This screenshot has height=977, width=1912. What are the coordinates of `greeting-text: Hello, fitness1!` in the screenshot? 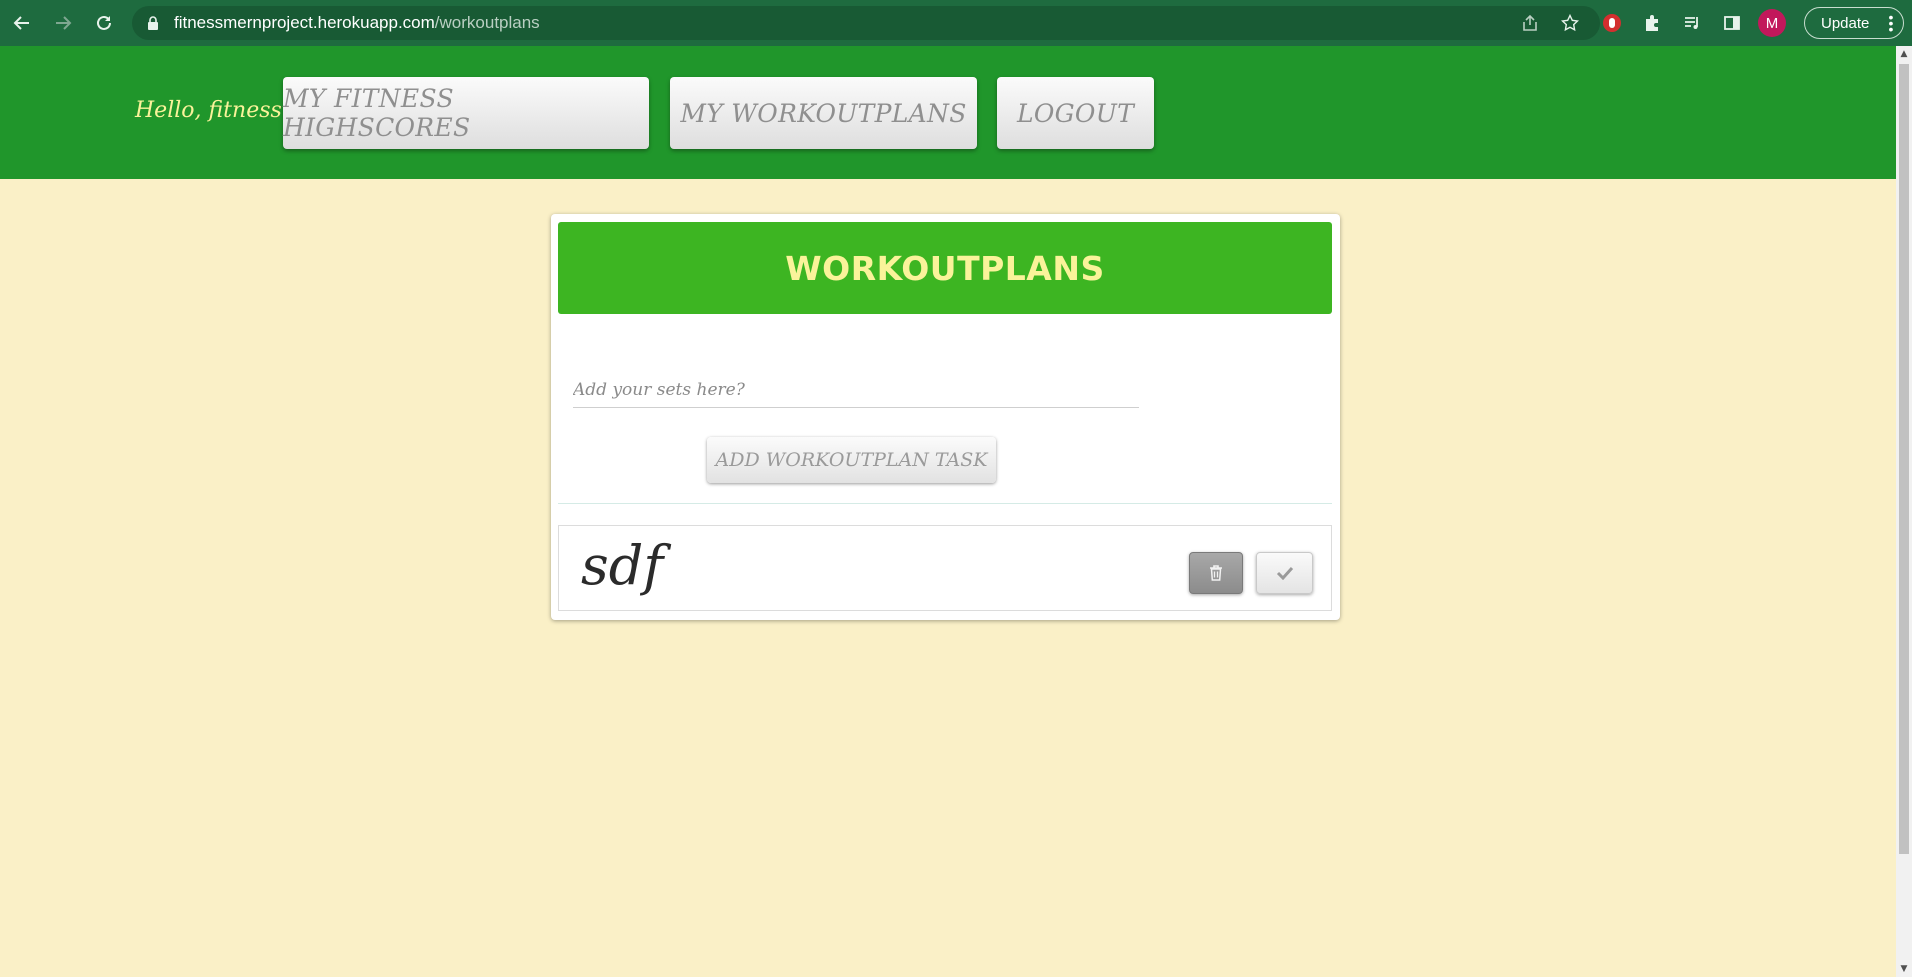 It's located at (220, 110).